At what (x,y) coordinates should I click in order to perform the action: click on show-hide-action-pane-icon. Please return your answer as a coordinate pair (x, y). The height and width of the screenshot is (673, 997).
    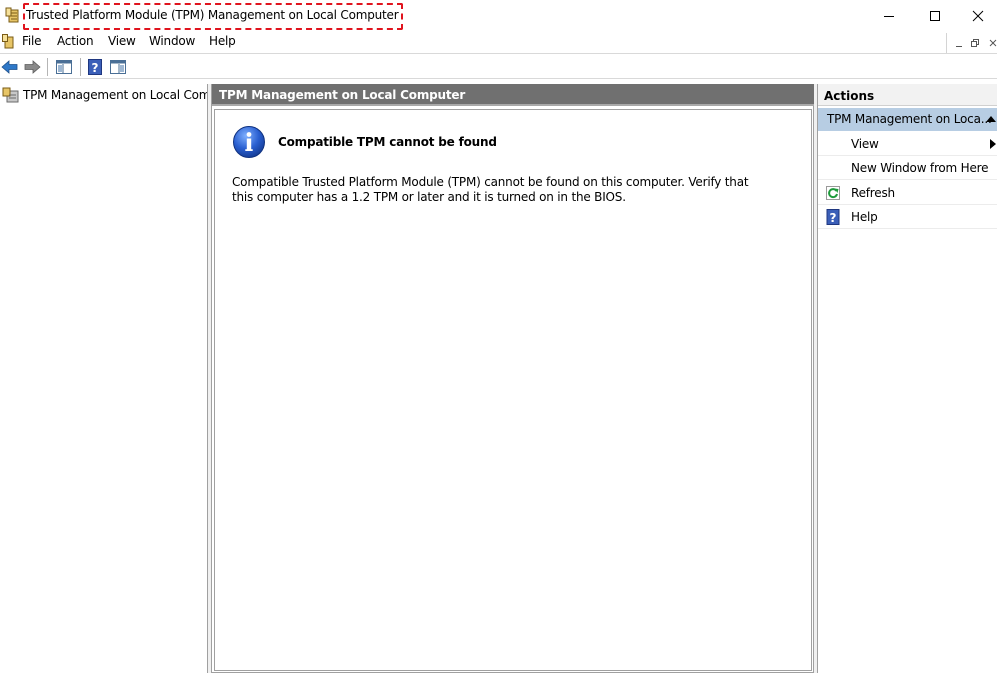
    Looking at the image, I should click on (118, 66).